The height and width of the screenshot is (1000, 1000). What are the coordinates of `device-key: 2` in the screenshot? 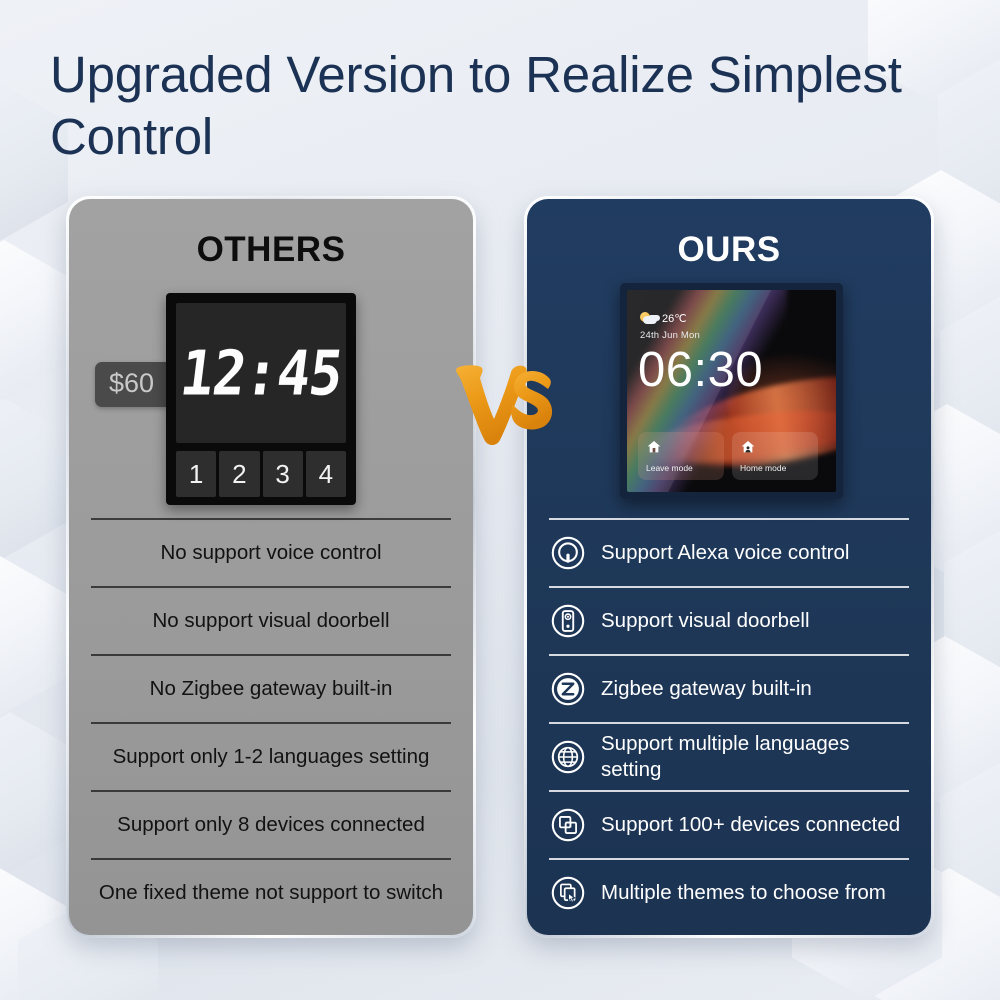 It's located at (239, 474).